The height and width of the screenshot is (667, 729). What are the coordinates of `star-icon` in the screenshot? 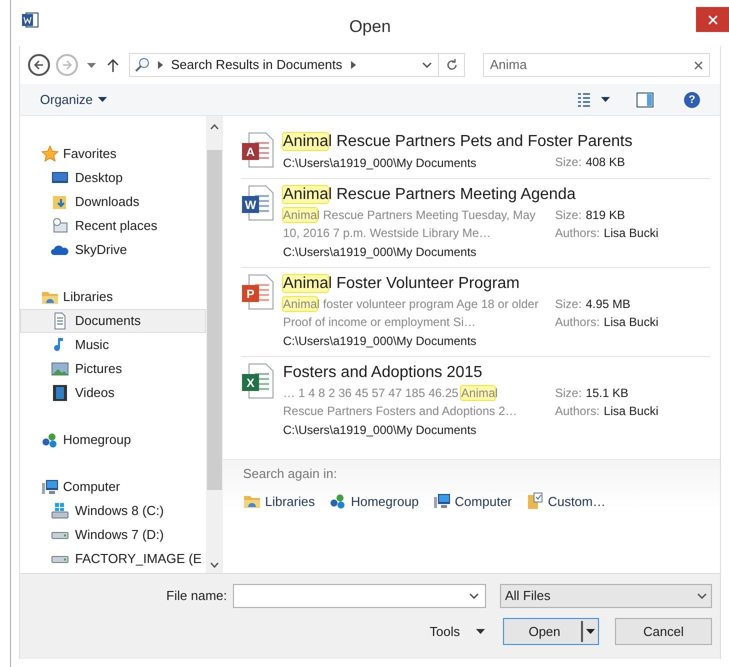 It's located at (50, 154).